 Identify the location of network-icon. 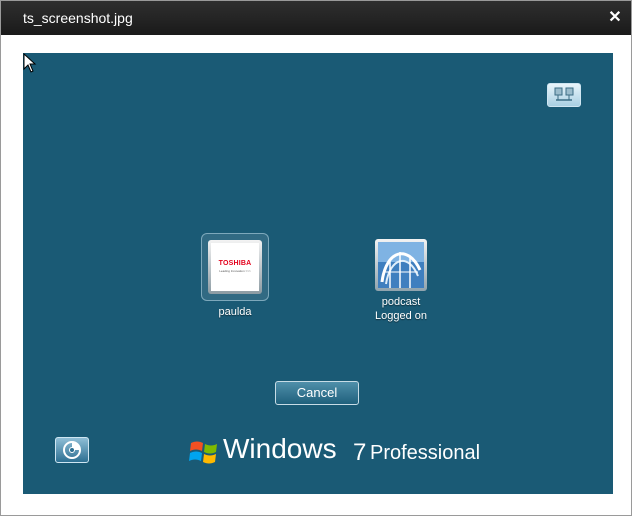
(564, 94).